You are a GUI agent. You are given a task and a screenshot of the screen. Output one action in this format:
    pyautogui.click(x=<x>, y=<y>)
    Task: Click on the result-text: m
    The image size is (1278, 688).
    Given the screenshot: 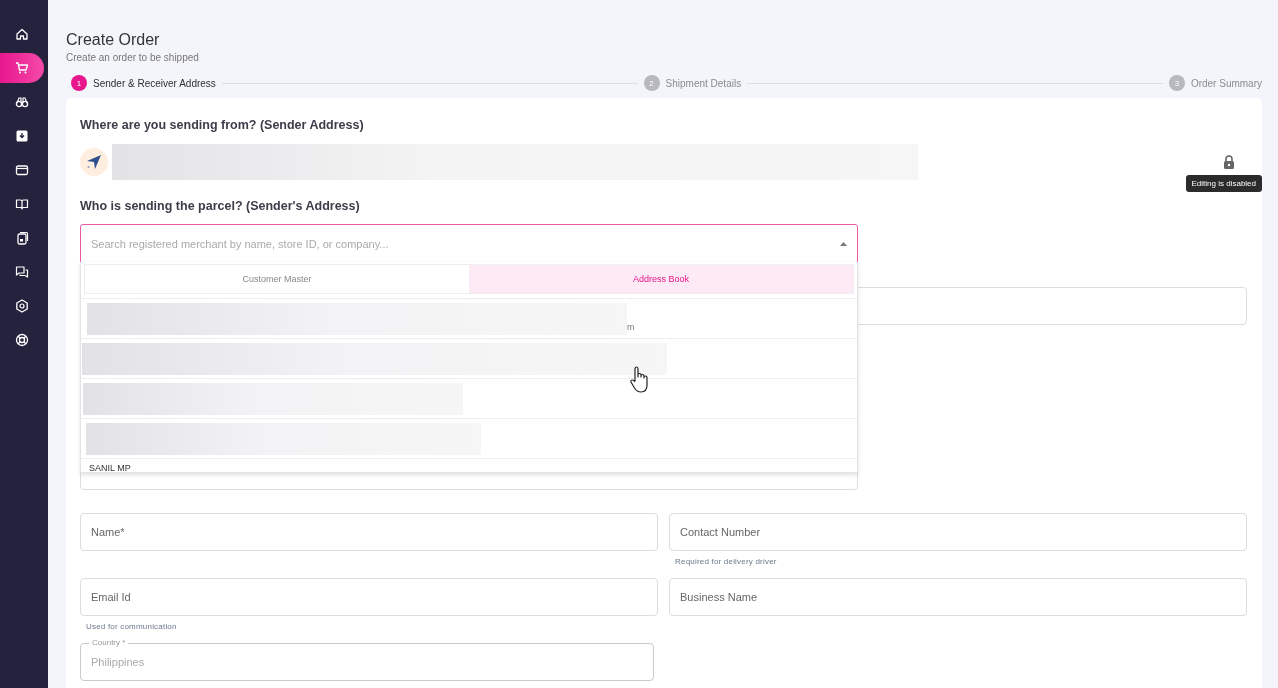 What is the action you would take?
    pyautogui.click(x=631, y=327)
    